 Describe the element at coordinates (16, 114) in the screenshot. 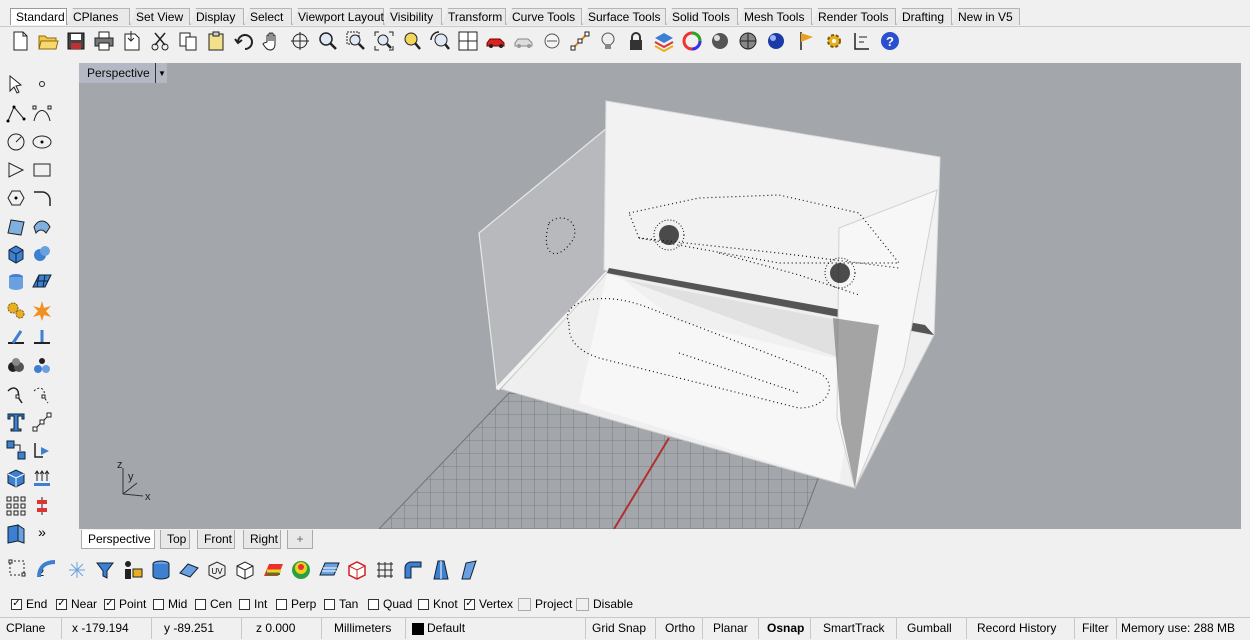

I see `polyline-icon` at that location.